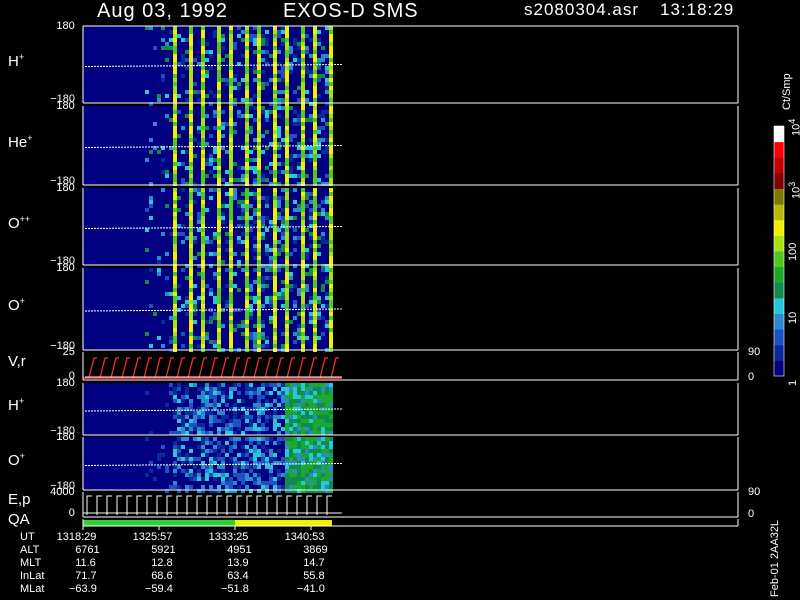 The width and height of the screenshot is (800, 600). What do you see at coordinates (16, 305) in the screenshot?
I see `panel-label: O+` at bounding box center [16, 305].